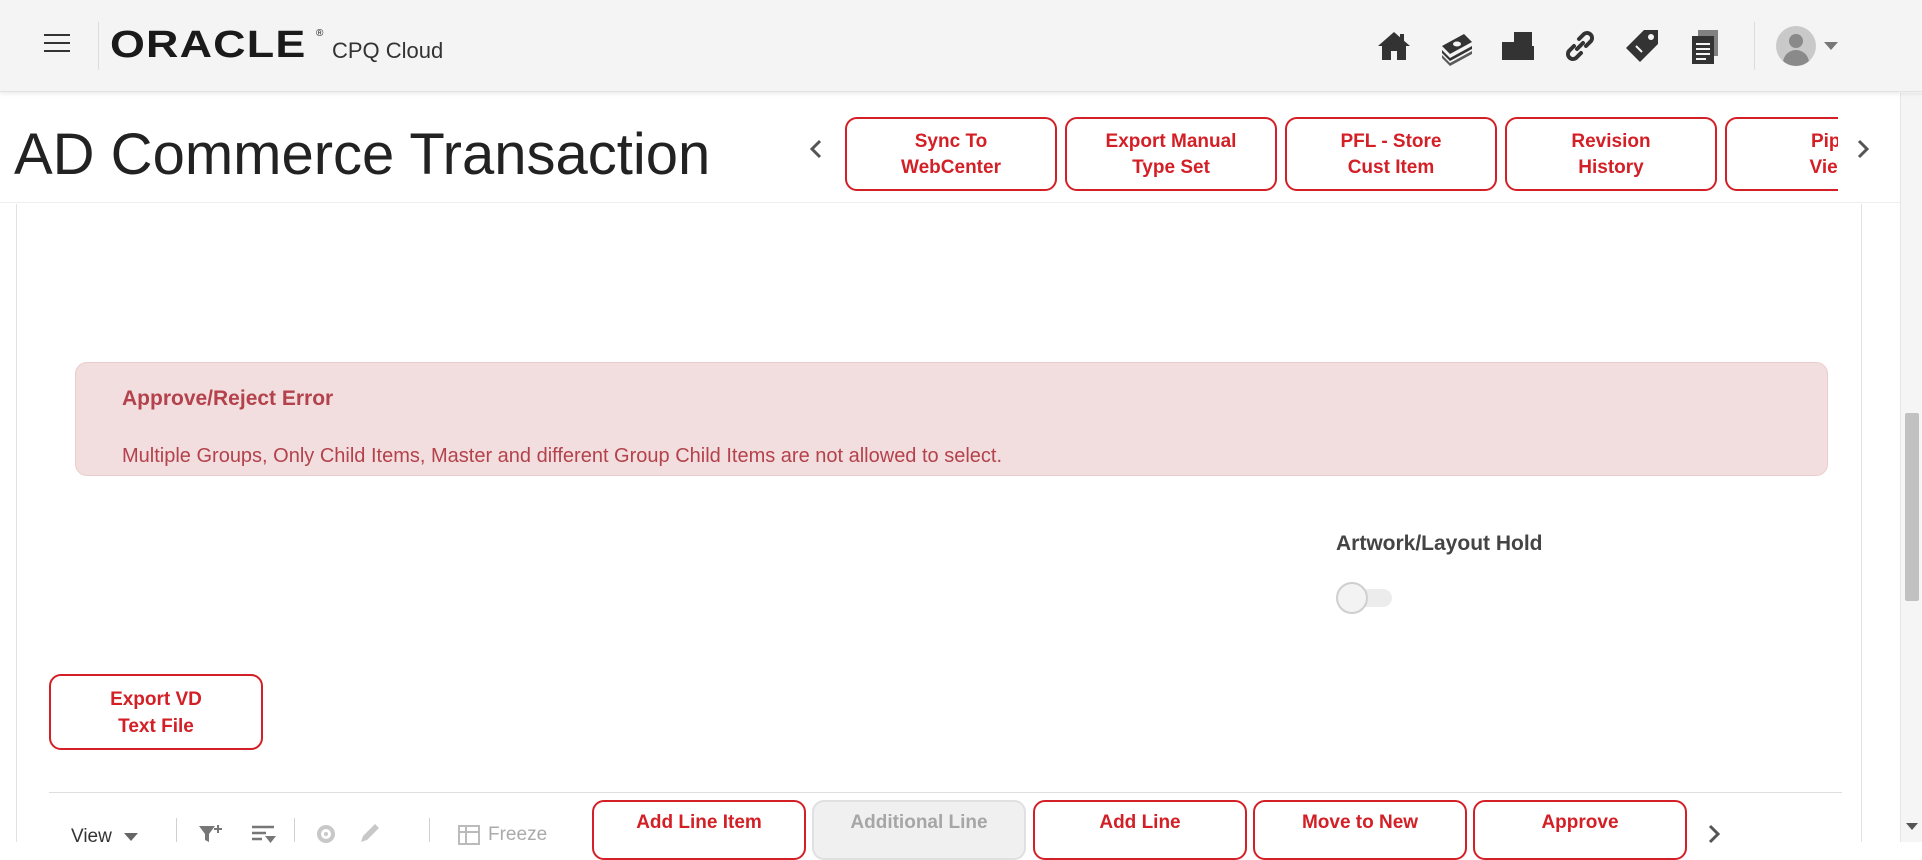 Image resolution: width=1922 pixels, height=860 pixels. What do you see at coordinates (1781, 154) in the screenshot?
I see `pipeline-view-button: Pipe View` at bounding box center [1781, 154].